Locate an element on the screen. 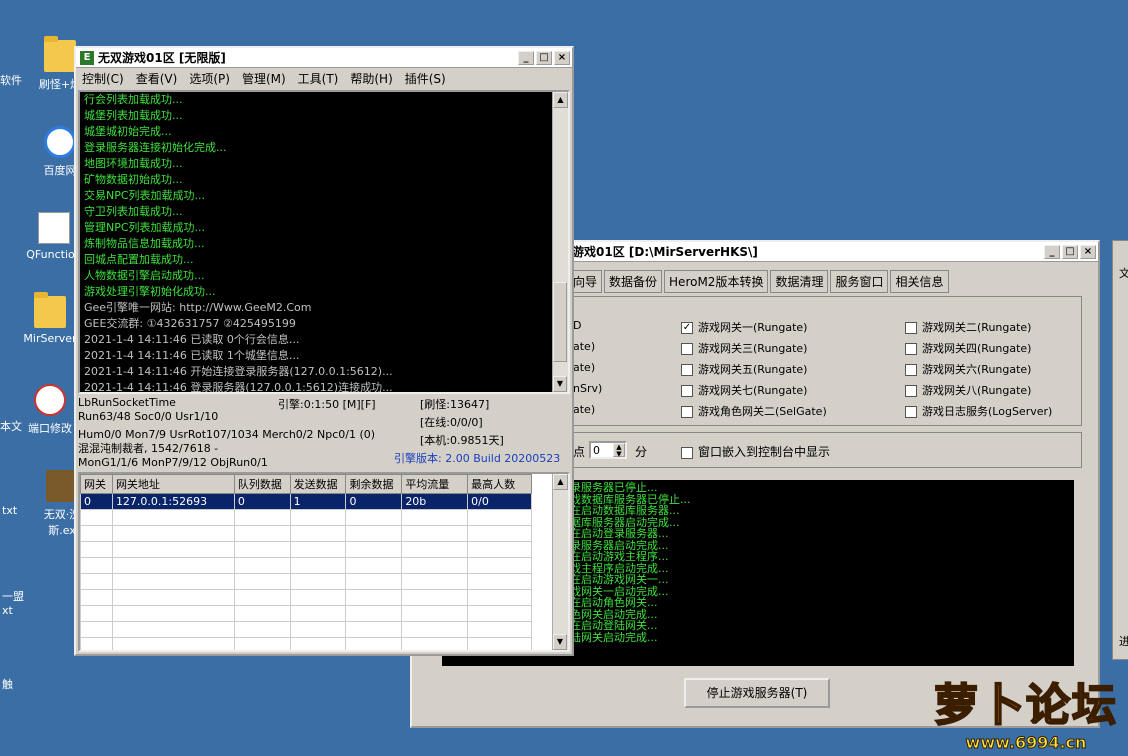 The width and height of the screenshot is (1128, 756). menu-help: 帮助(H) is located at coordinates (371, 78).